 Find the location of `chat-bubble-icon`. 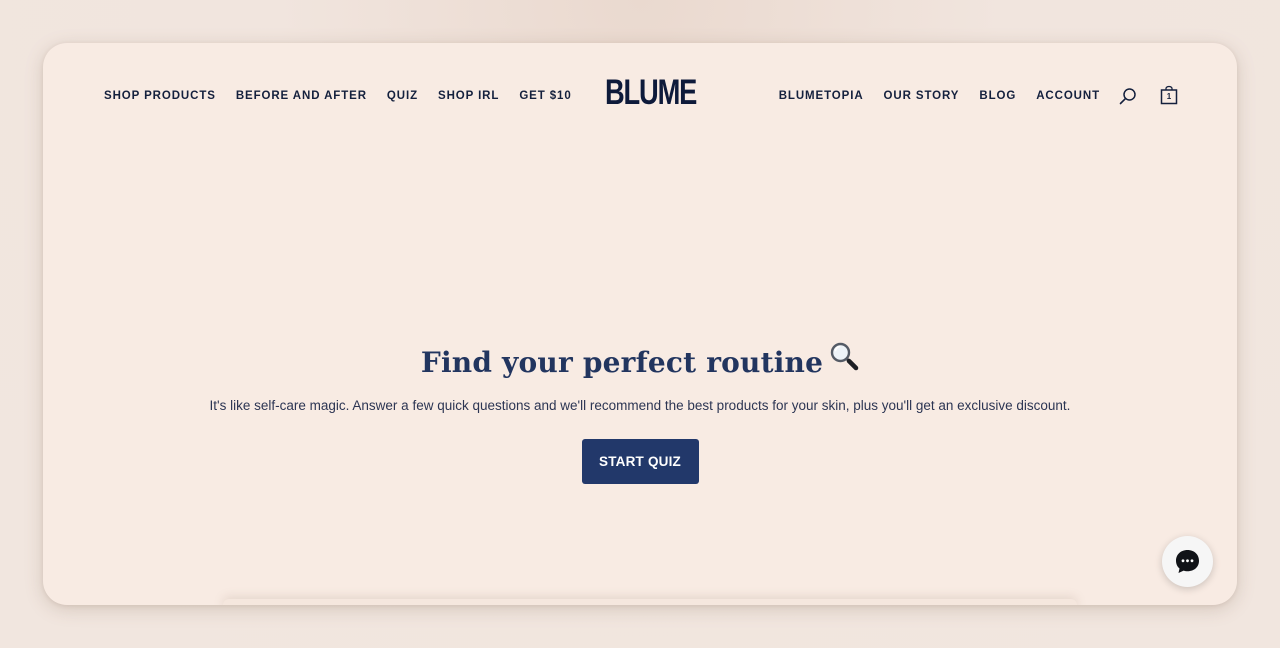

chat-bubble-icon is located at coordinates (1187, 561).